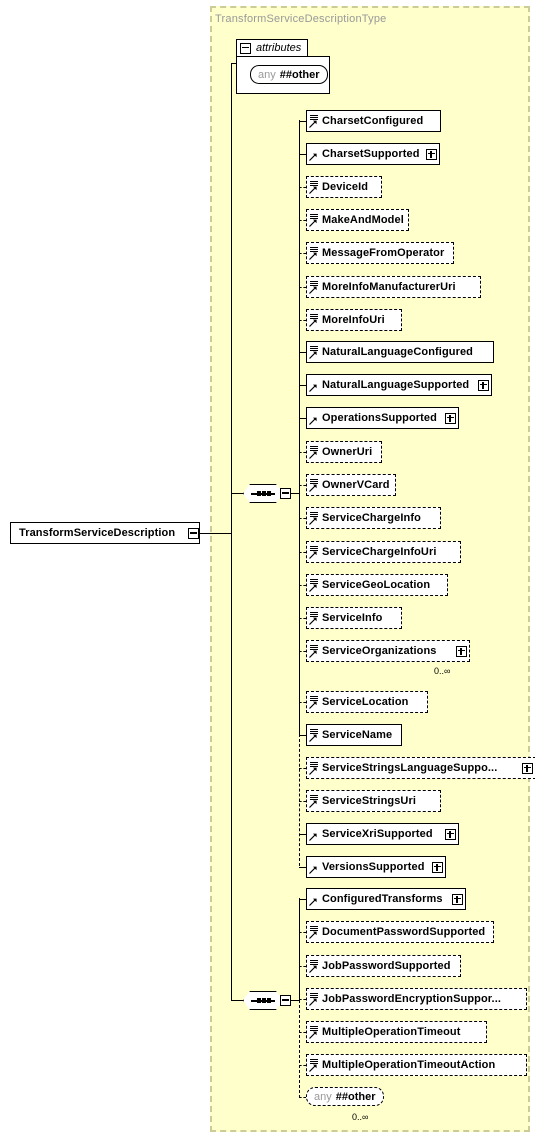  I want to click on sequence-2-compositor, so click(265, 1002).